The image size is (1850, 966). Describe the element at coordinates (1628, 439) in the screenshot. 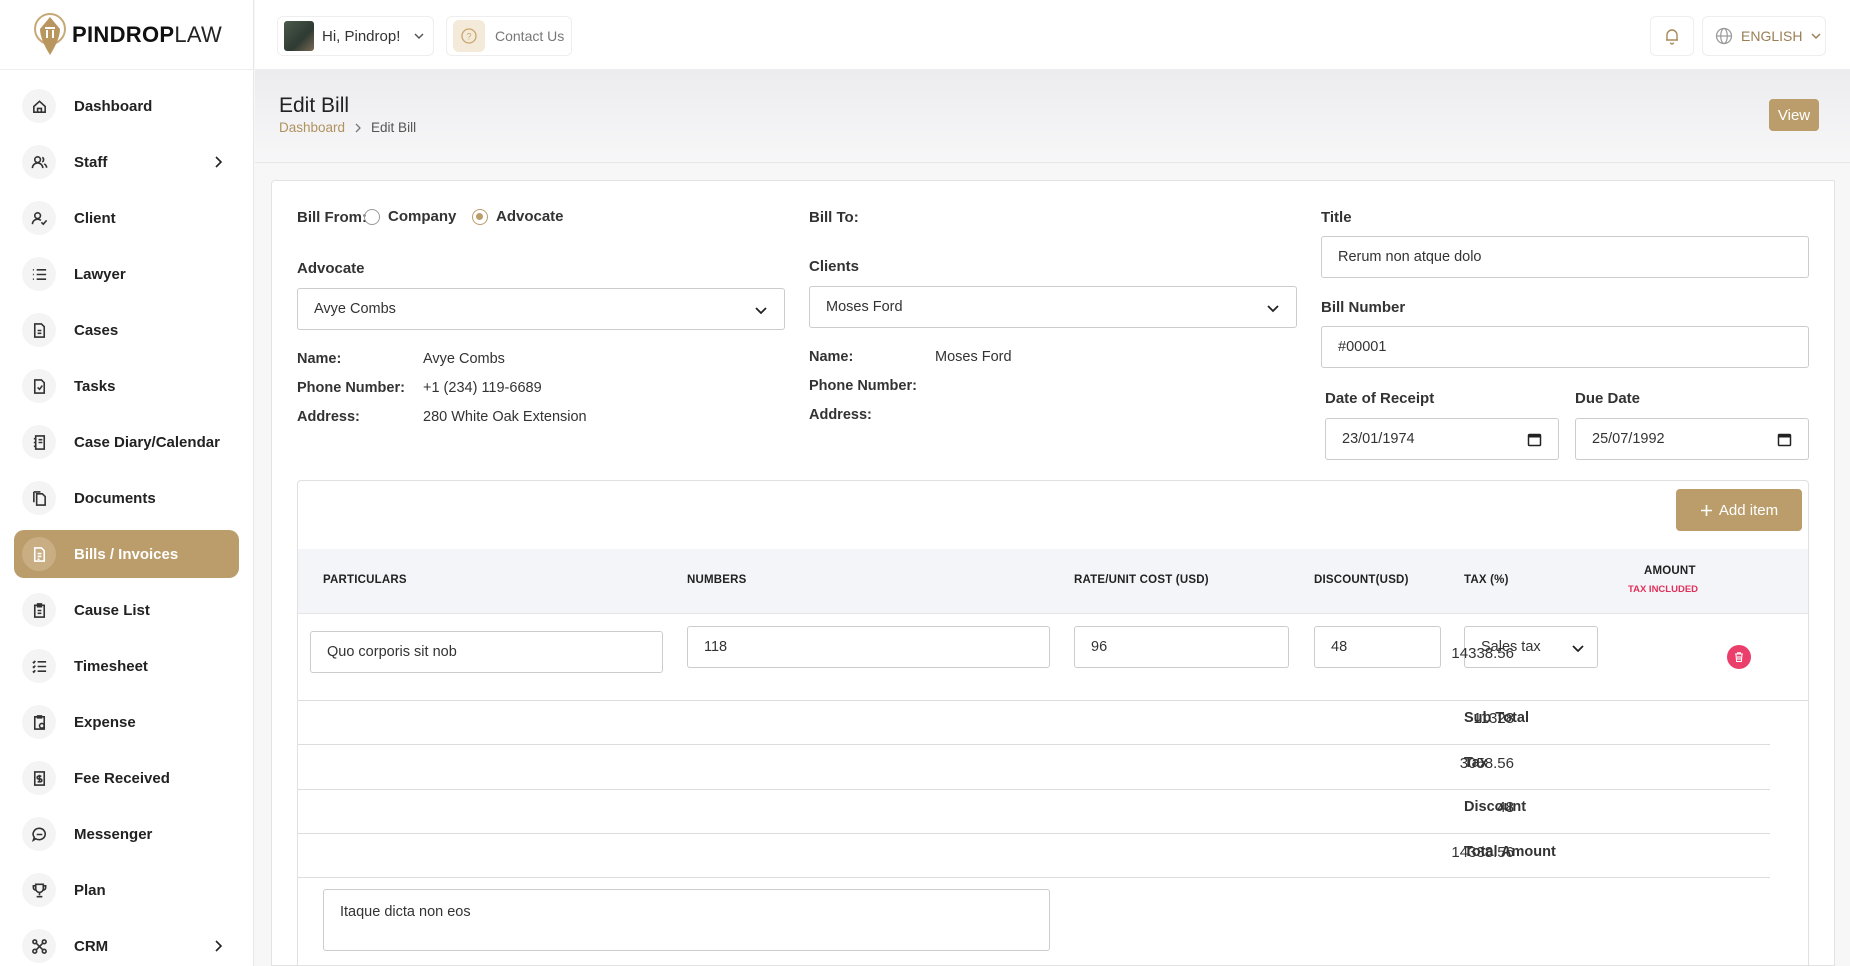

I see `due-date-value: 25/07/1992` at that location.